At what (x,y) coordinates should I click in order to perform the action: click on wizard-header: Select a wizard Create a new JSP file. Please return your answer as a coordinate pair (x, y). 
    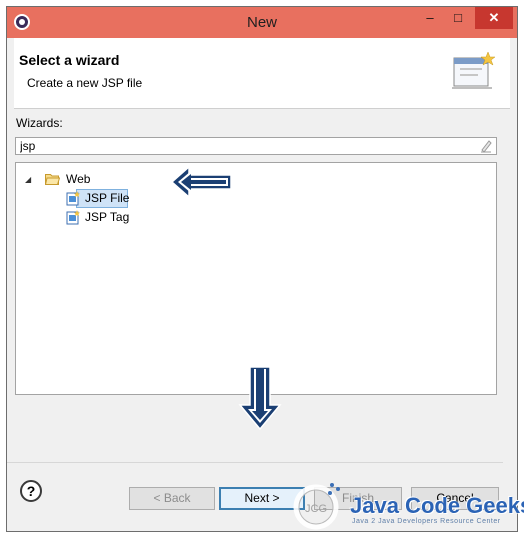
    Looking at the image, I should click on (262, 73).